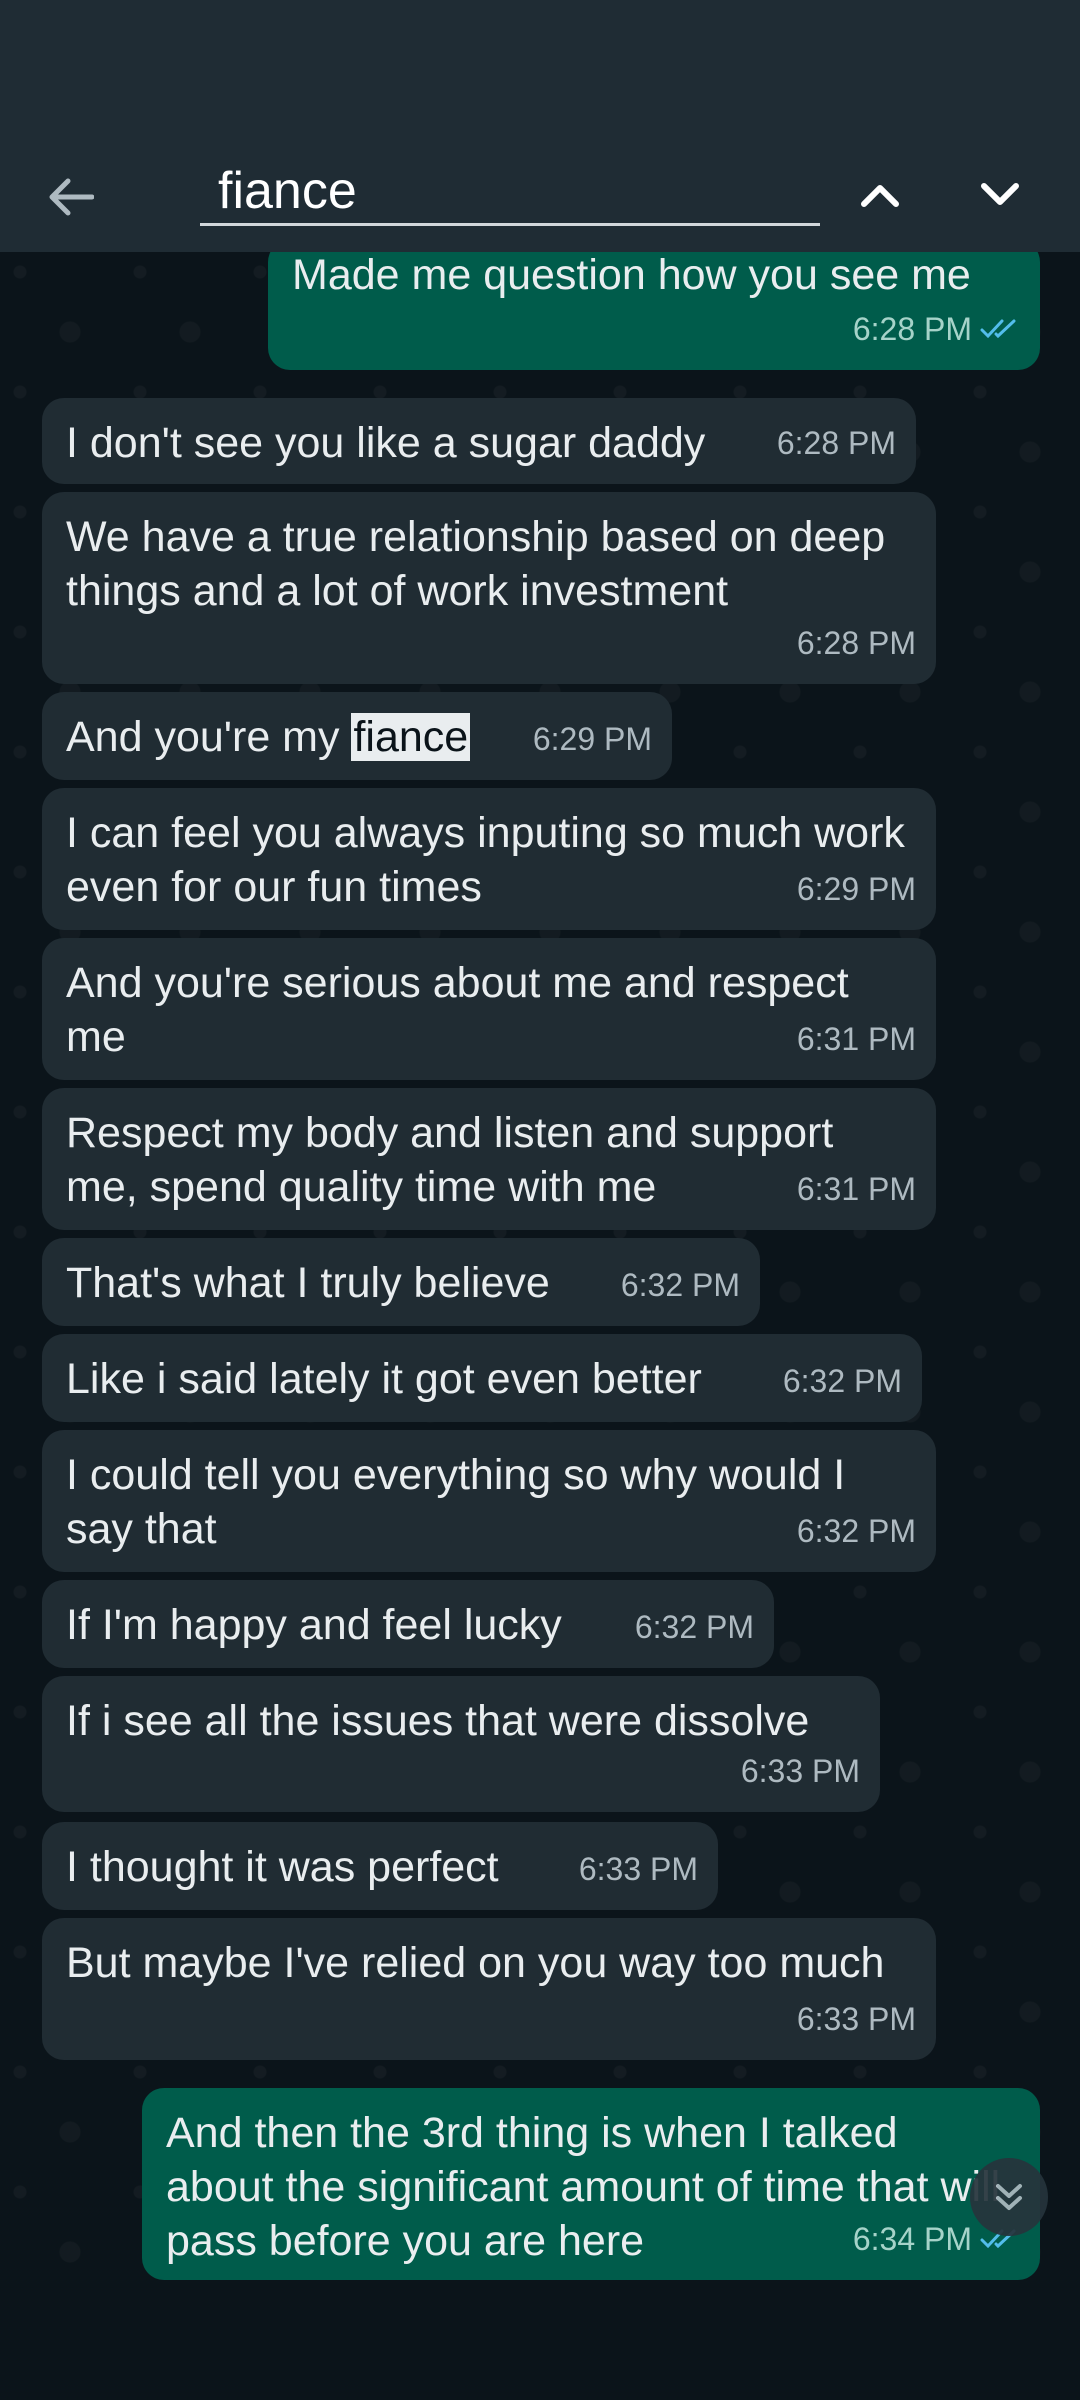 The width and height of the screenshot is (1080, 2400). Describe the element at coordinates (998, 329) in the screenshot. I see `double-check-icon` at that location.